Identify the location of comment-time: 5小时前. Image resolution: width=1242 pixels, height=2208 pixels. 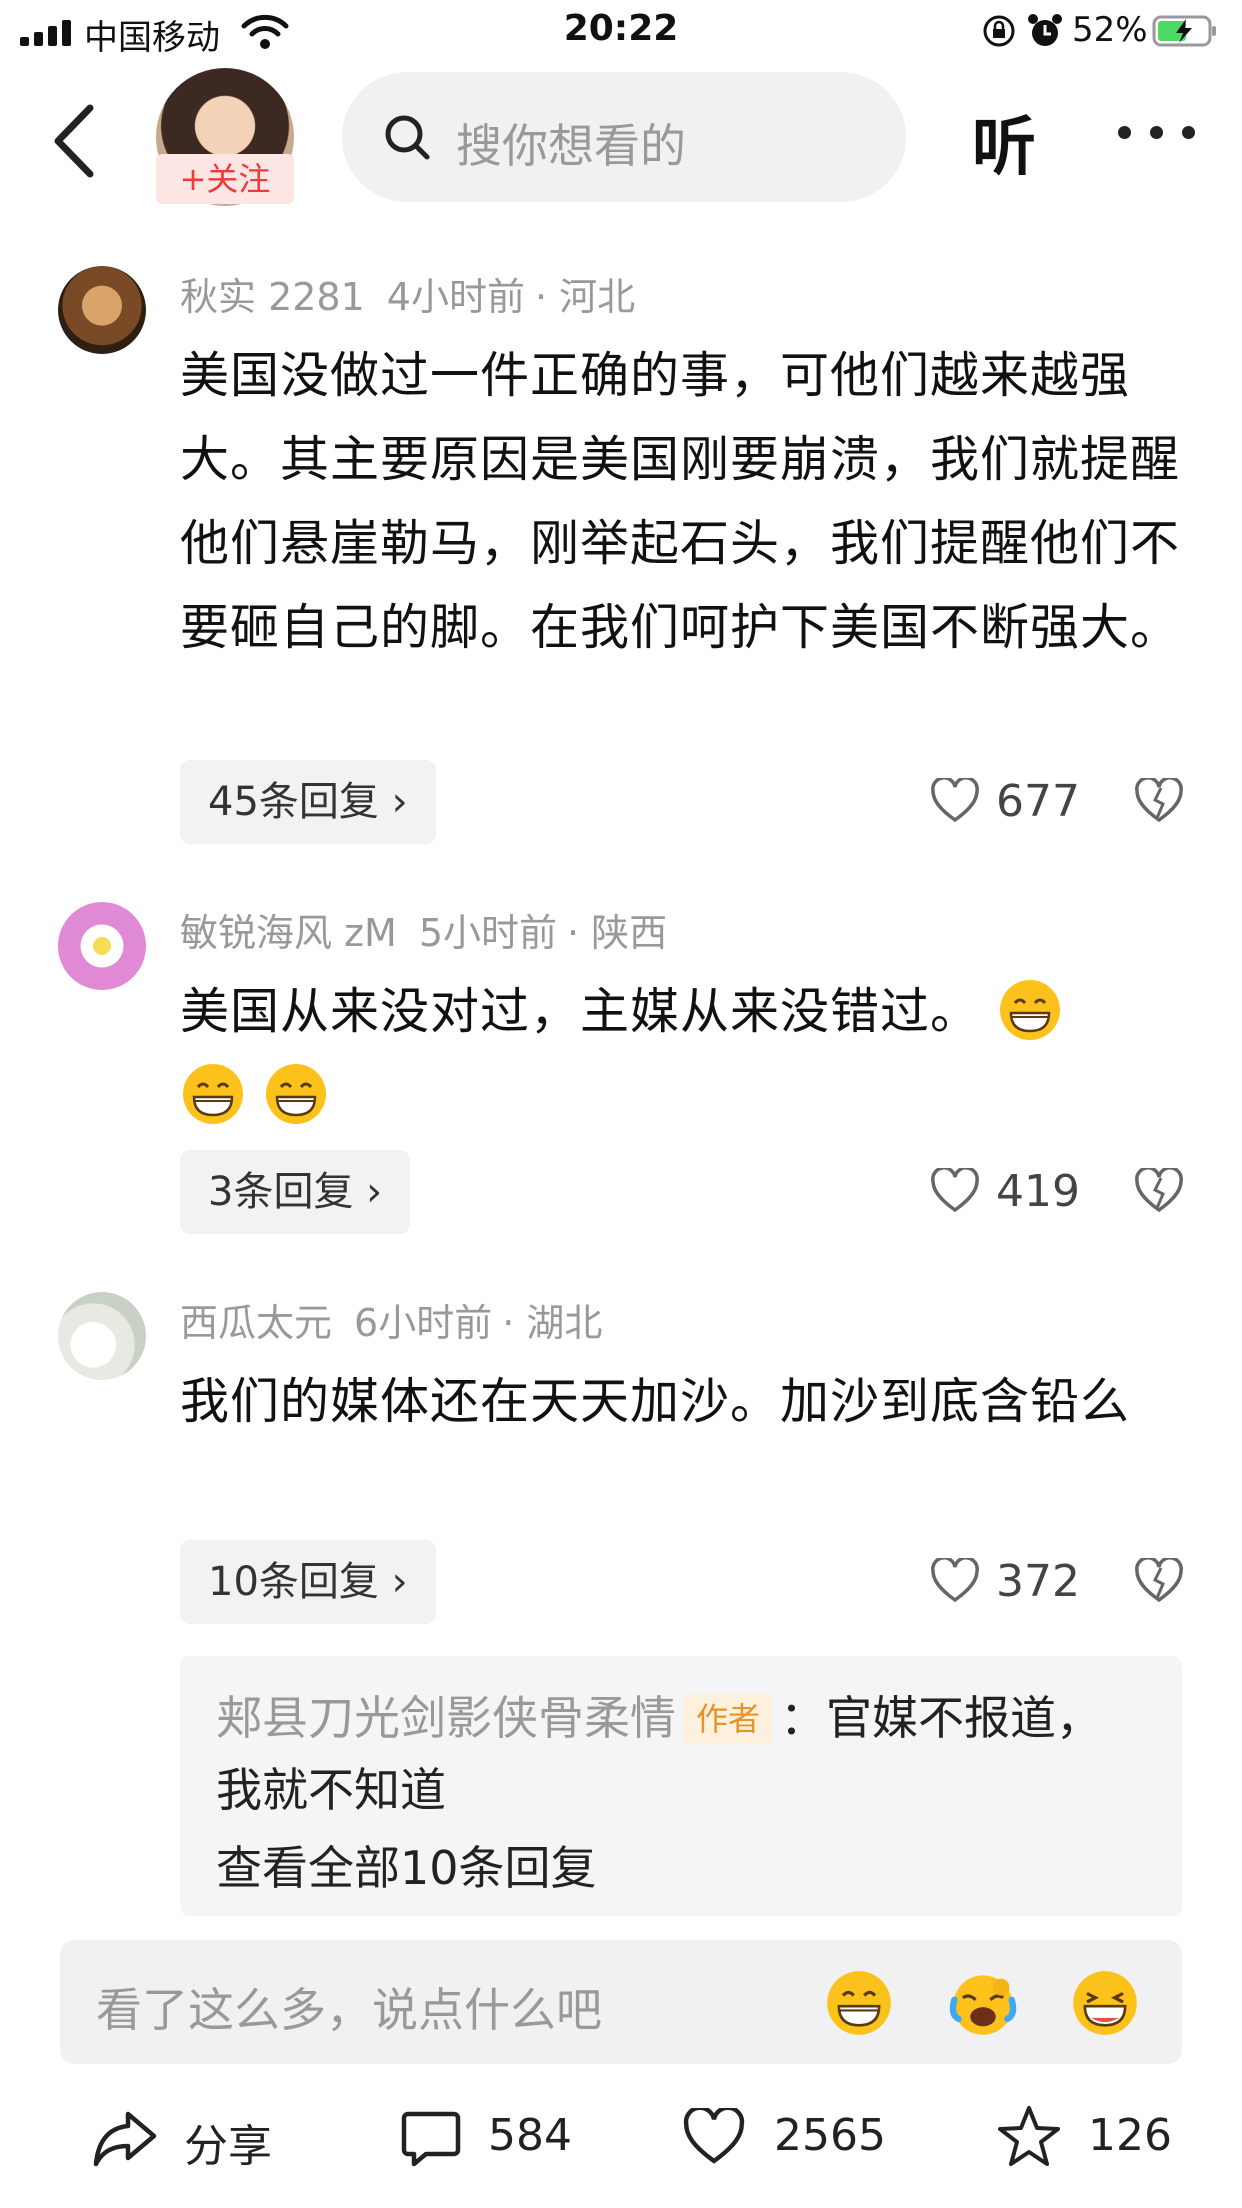
(487, 933).